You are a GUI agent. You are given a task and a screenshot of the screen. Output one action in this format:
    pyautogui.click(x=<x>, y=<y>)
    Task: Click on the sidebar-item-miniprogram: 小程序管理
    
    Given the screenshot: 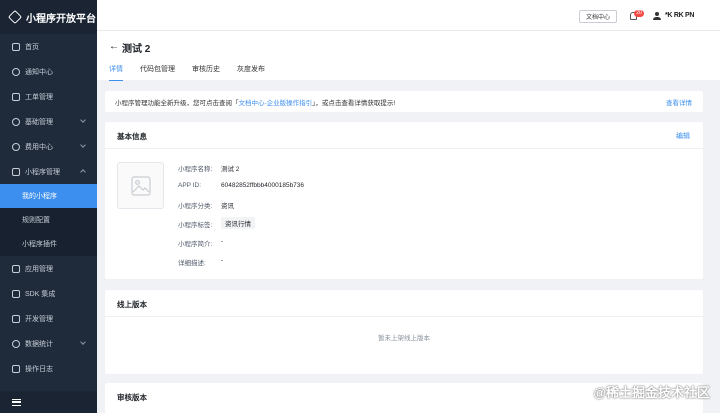 What is the action you would take?
    pyautogui.click(x=48, y=171)
    